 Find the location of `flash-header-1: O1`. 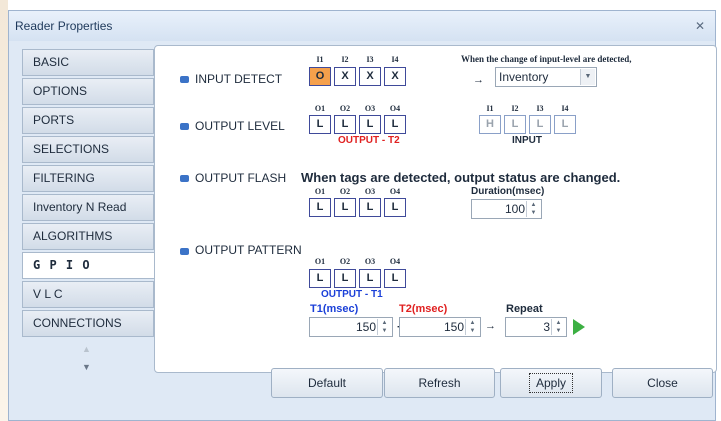

flash-header-1: O1 is located at coordinates (320, 191).